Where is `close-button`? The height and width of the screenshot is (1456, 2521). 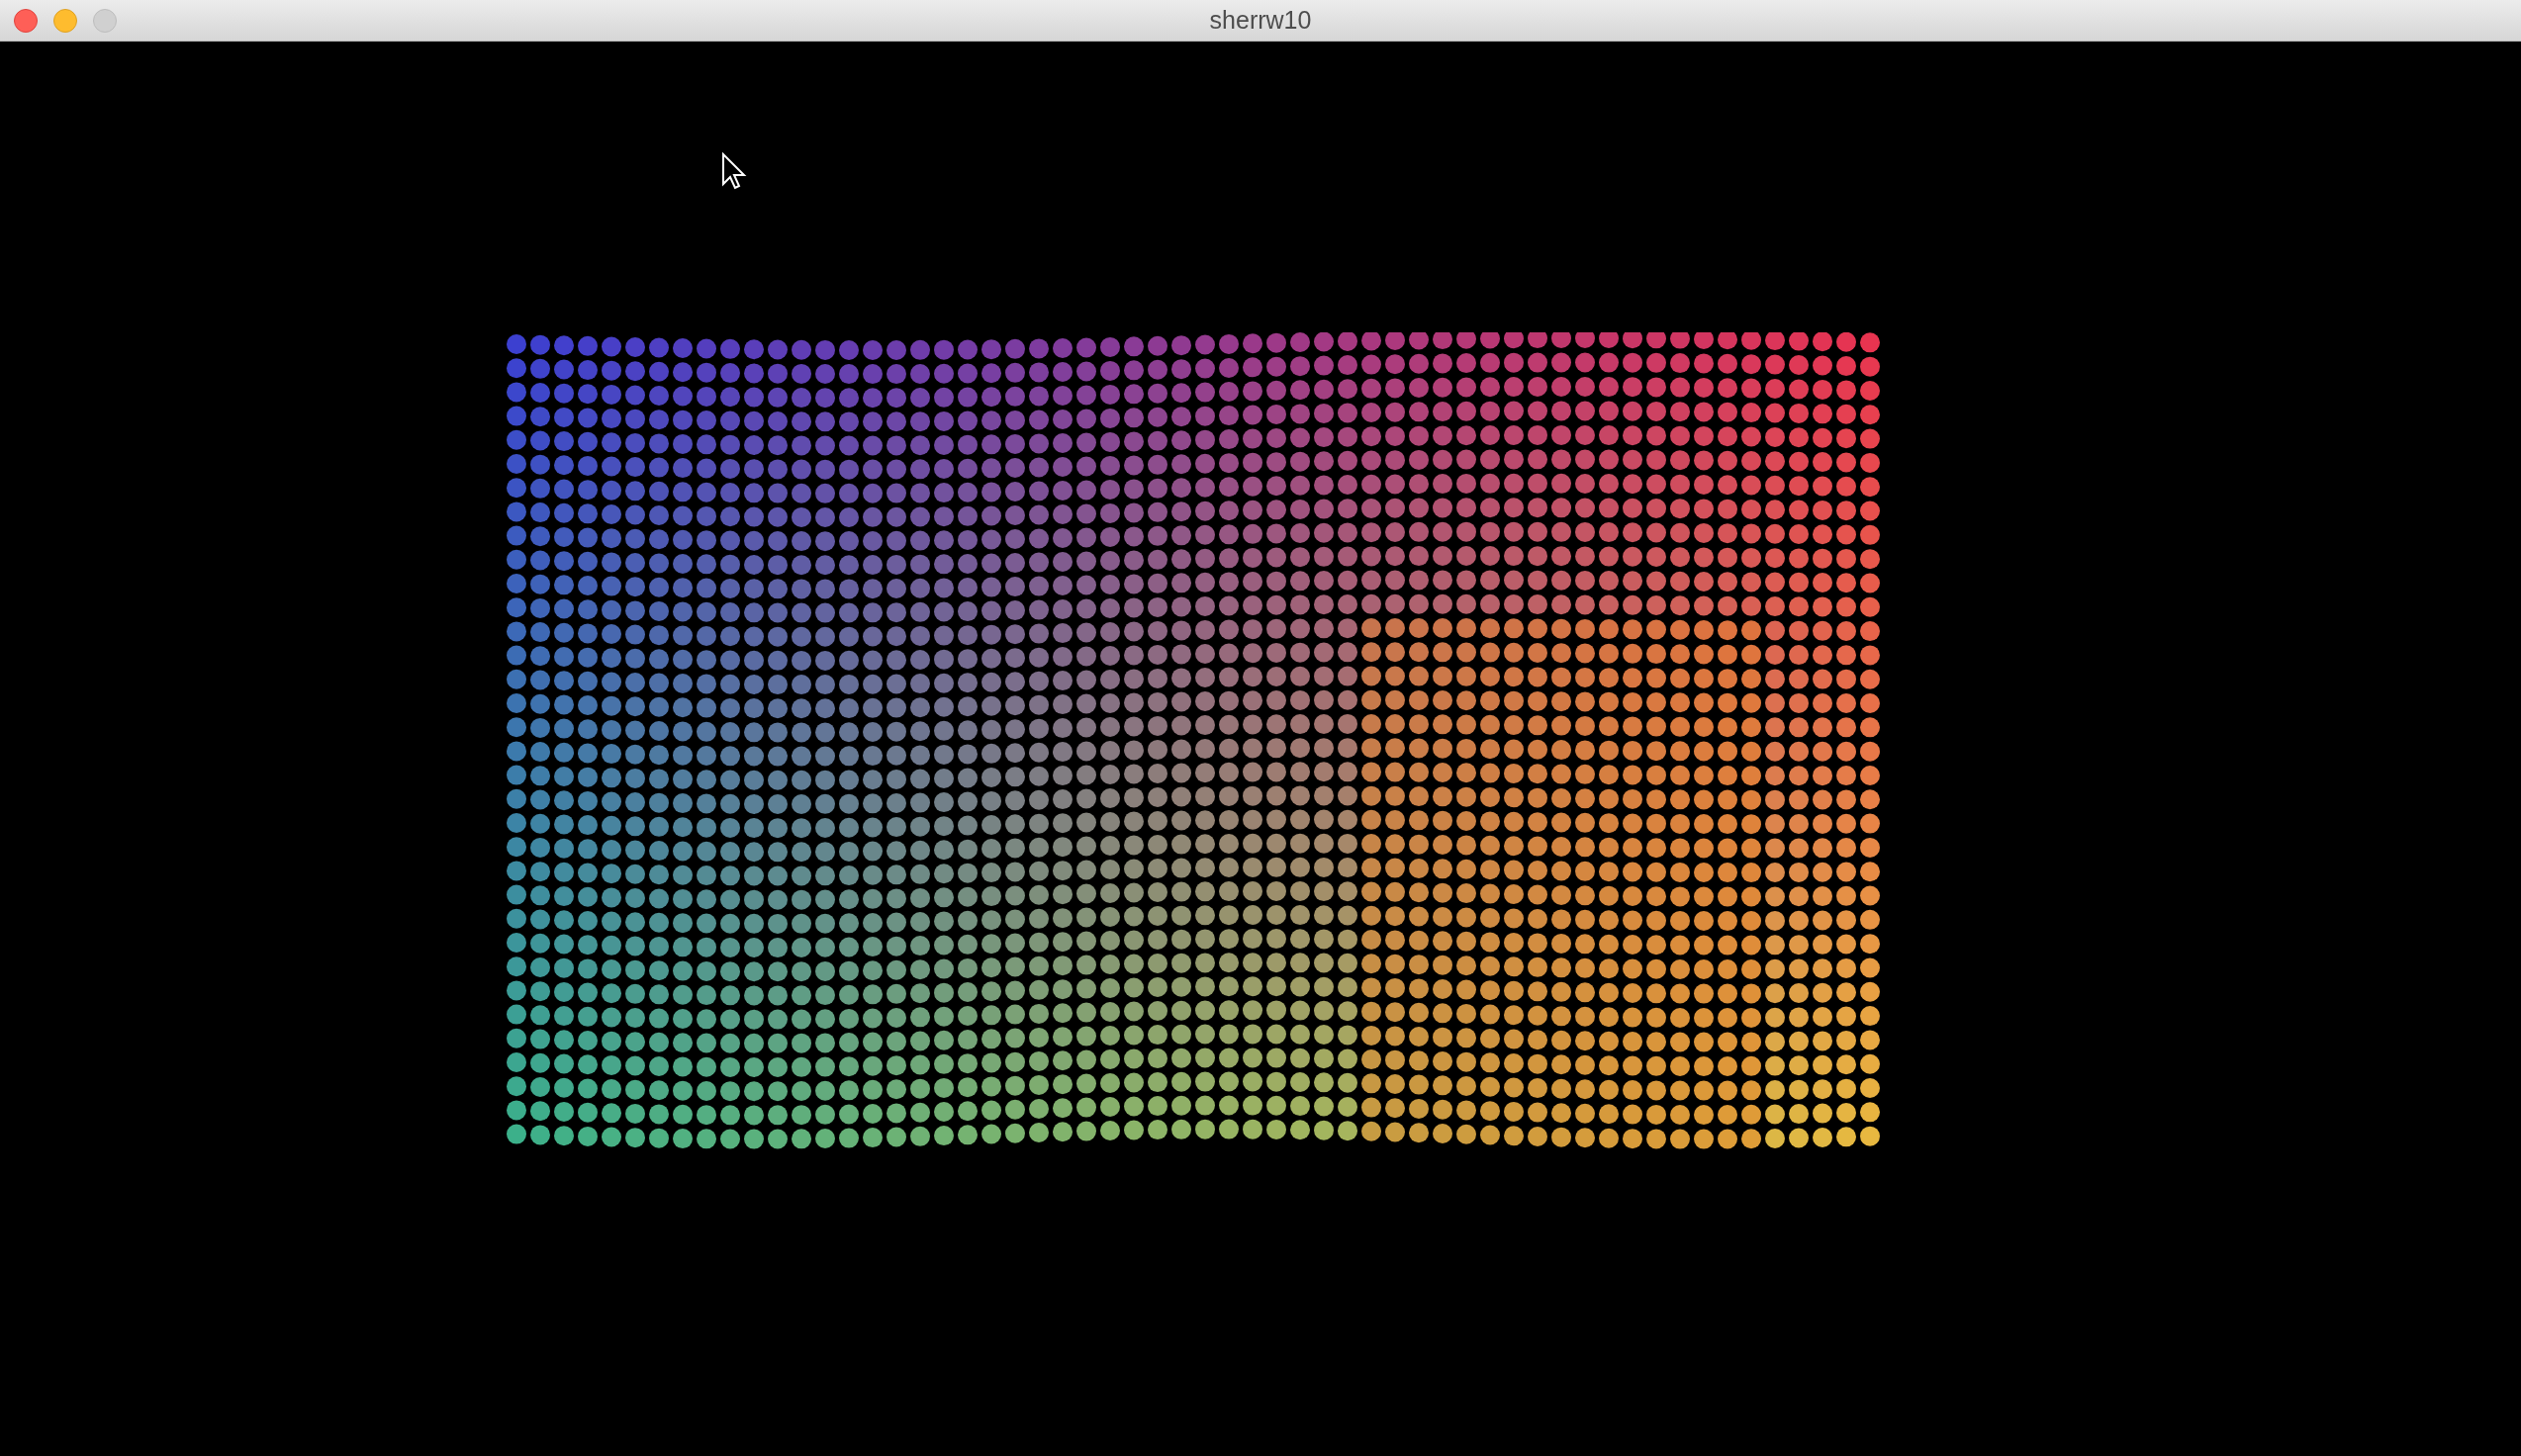
close-button is located at coordinates (26, 20).